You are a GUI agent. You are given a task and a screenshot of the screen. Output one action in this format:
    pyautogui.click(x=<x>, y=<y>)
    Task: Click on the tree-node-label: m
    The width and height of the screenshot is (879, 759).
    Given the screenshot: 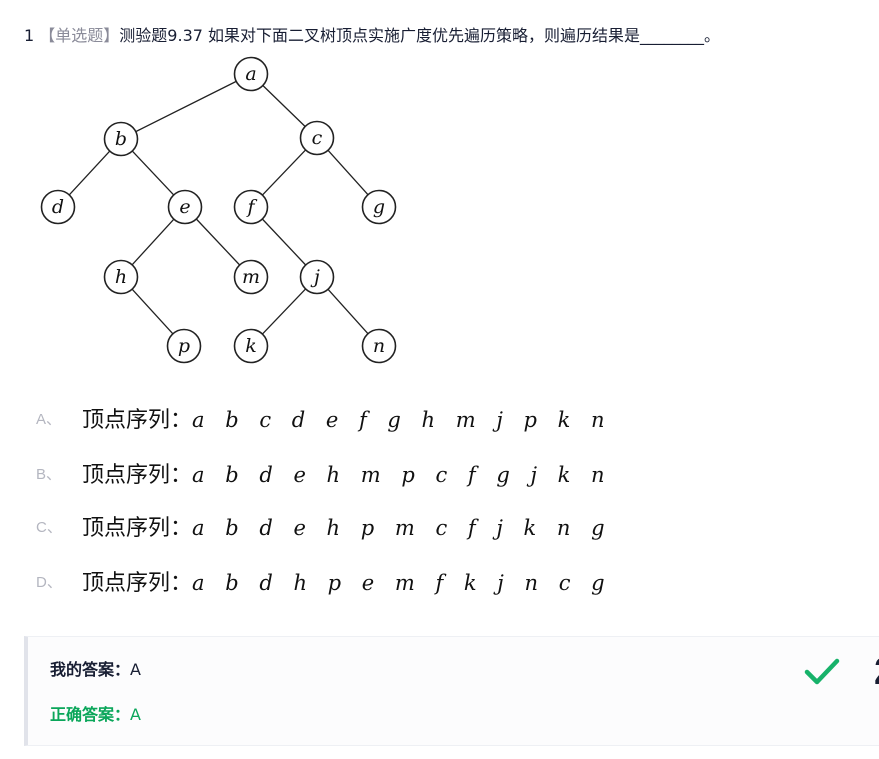 What is the action you would take?
    pyautogui.click(x=251, y=277)
    